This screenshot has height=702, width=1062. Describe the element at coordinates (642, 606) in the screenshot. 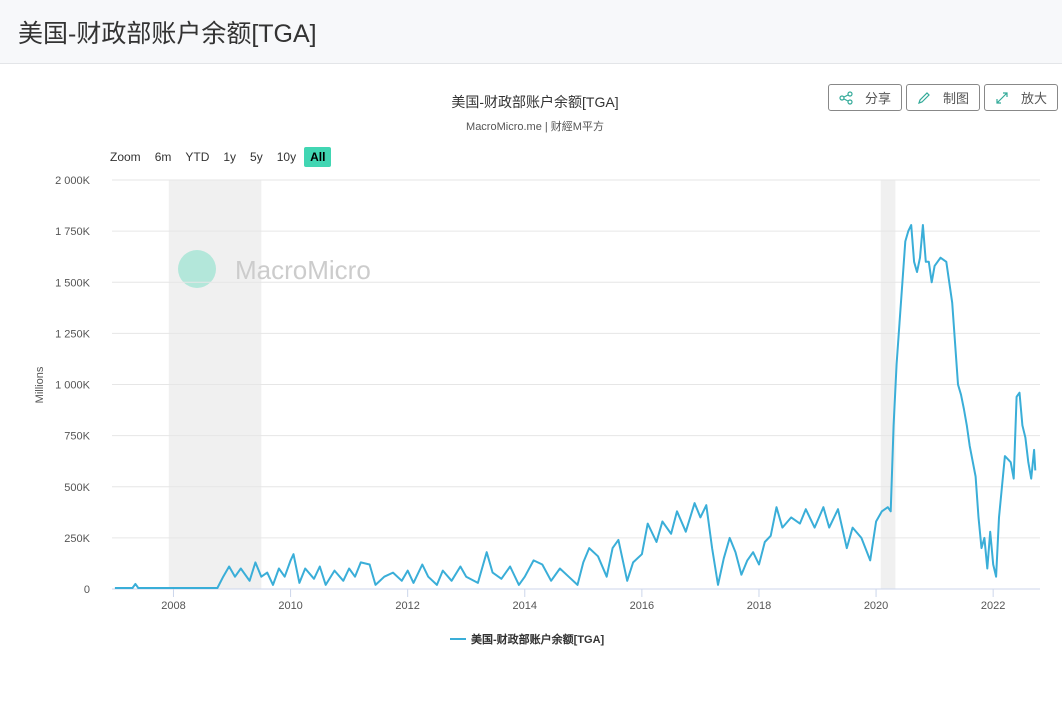

I see `x-tick-label: 2016` at that location.